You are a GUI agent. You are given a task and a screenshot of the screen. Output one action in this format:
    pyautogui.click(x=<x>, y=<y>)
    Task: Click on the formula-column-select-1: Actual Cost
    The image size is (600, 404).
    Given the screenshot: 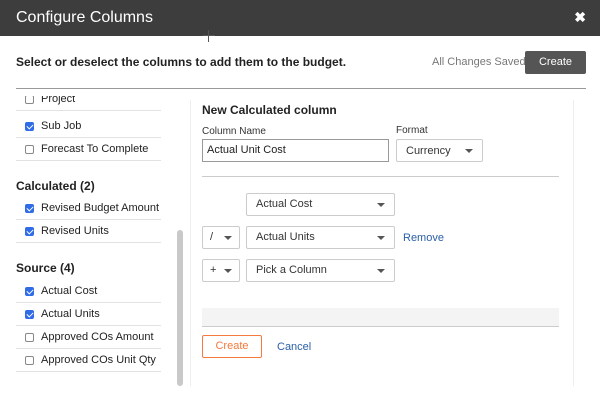 What is the action you would take?
    pyautogui.click(x=320, y=204)
    